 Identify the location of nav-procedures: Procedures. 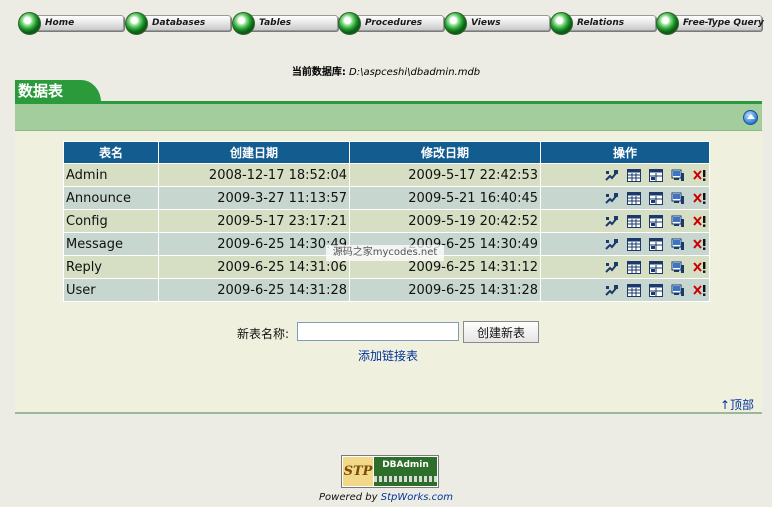
(391, 23).